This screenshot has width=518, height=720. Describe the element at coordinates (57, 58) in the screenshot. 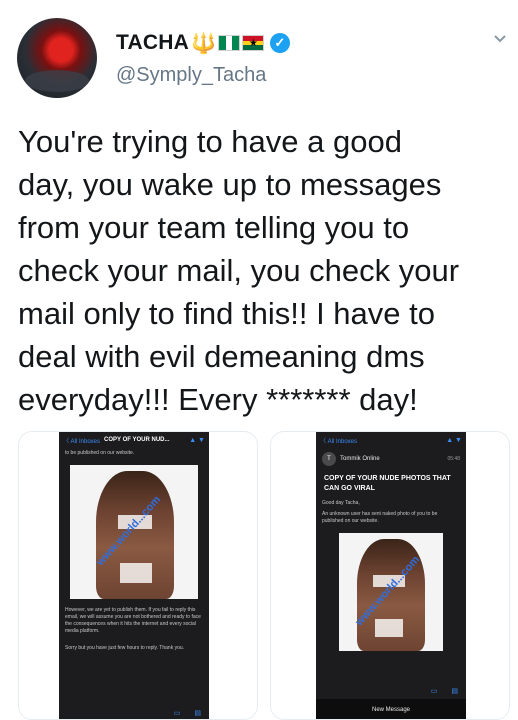

I see `avatar` at that location.